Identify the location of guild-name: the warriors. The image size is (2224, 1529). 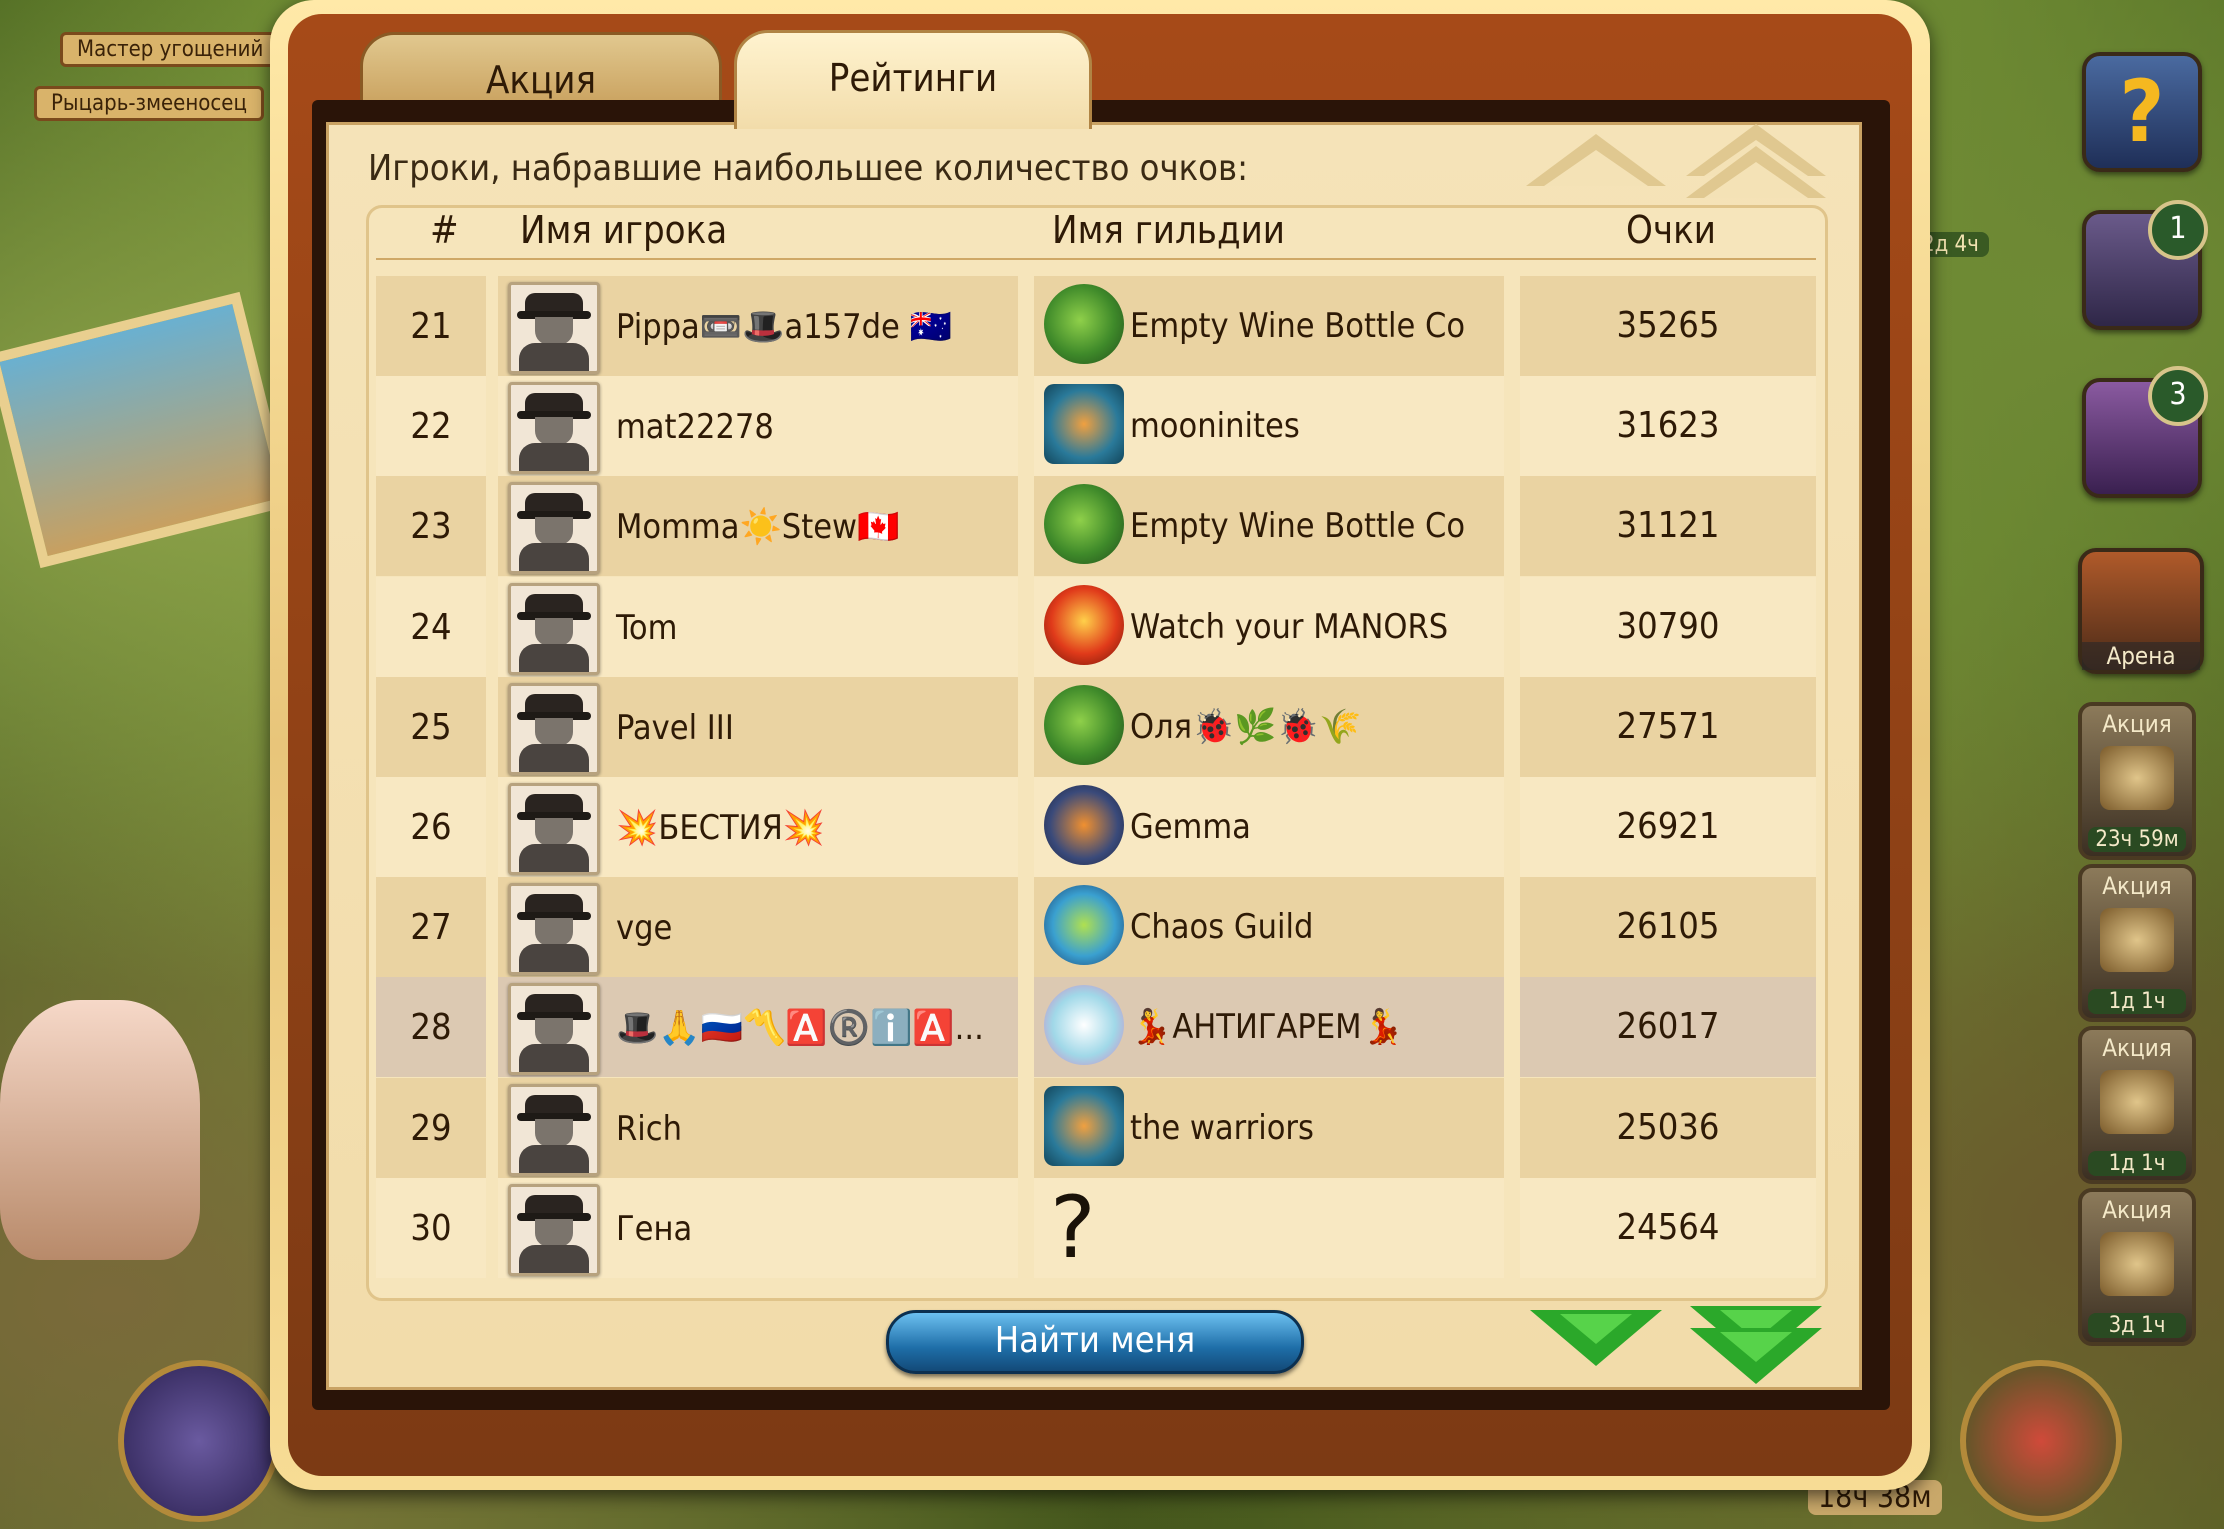
(1222, 1128).